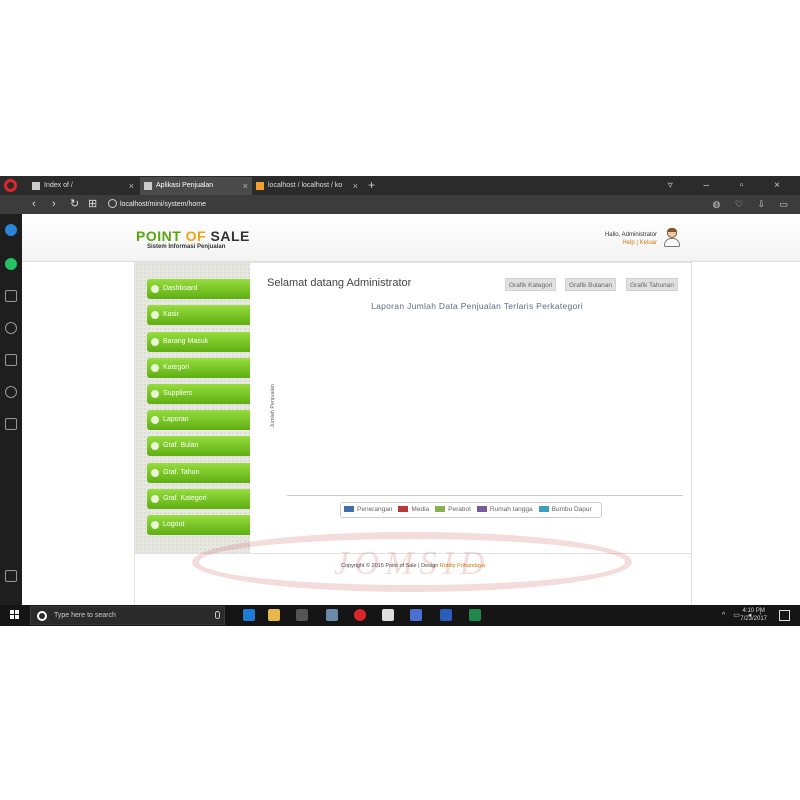 Image resolution: width=800 pixels, height=800 pixels. I want to click on menu-item-suppliers: Suppliers, so click(198, 394).